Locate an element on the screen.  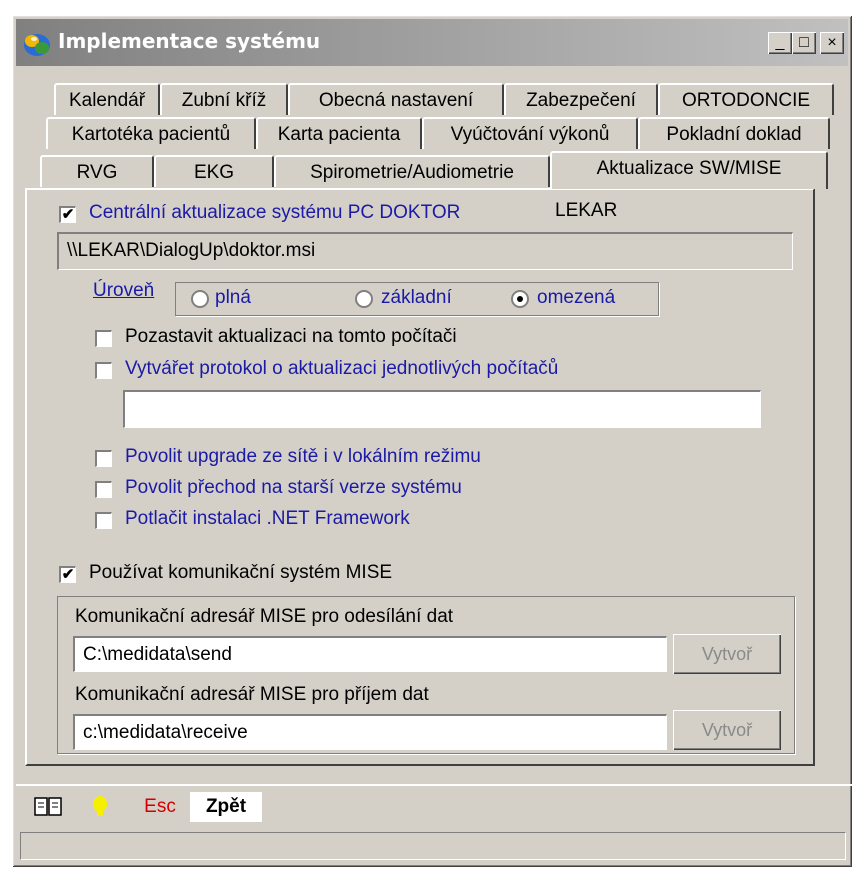
back-button: Zpět is located at coordinates (226, 807).